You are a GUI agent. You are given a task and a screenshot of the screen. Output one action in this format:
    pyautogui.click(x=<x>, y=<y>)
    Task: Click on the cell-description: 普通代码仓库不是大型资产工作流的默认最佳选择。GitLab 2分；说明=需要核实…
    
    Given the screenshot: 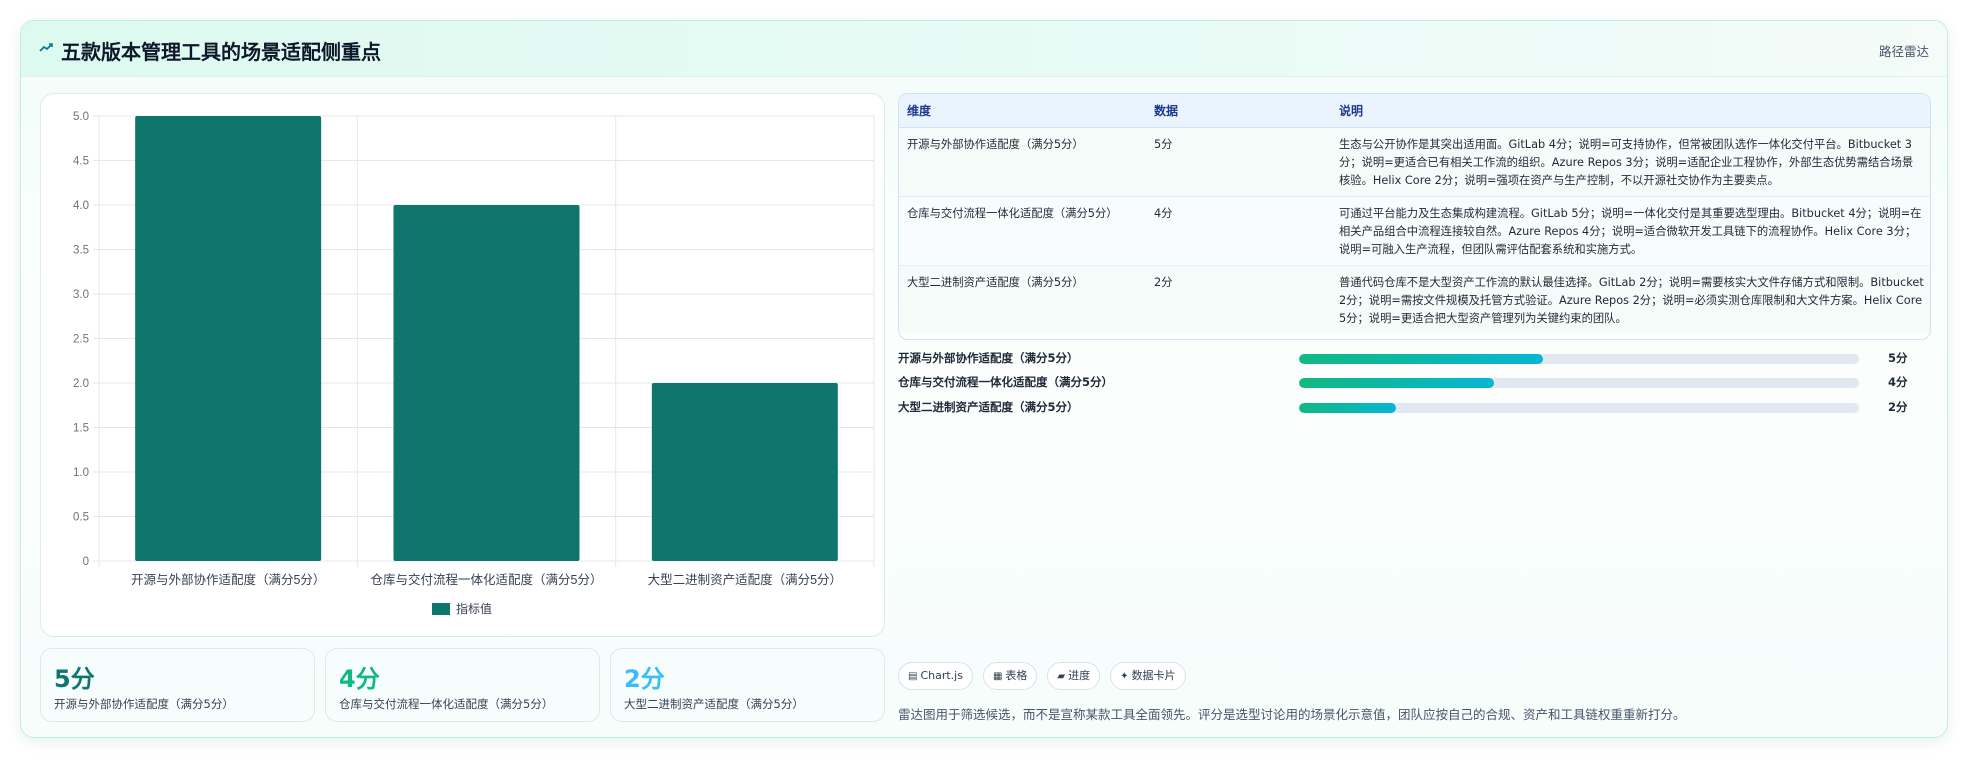 What is the action you would take?
    pyautogui.click(x=1630, y=299)
    